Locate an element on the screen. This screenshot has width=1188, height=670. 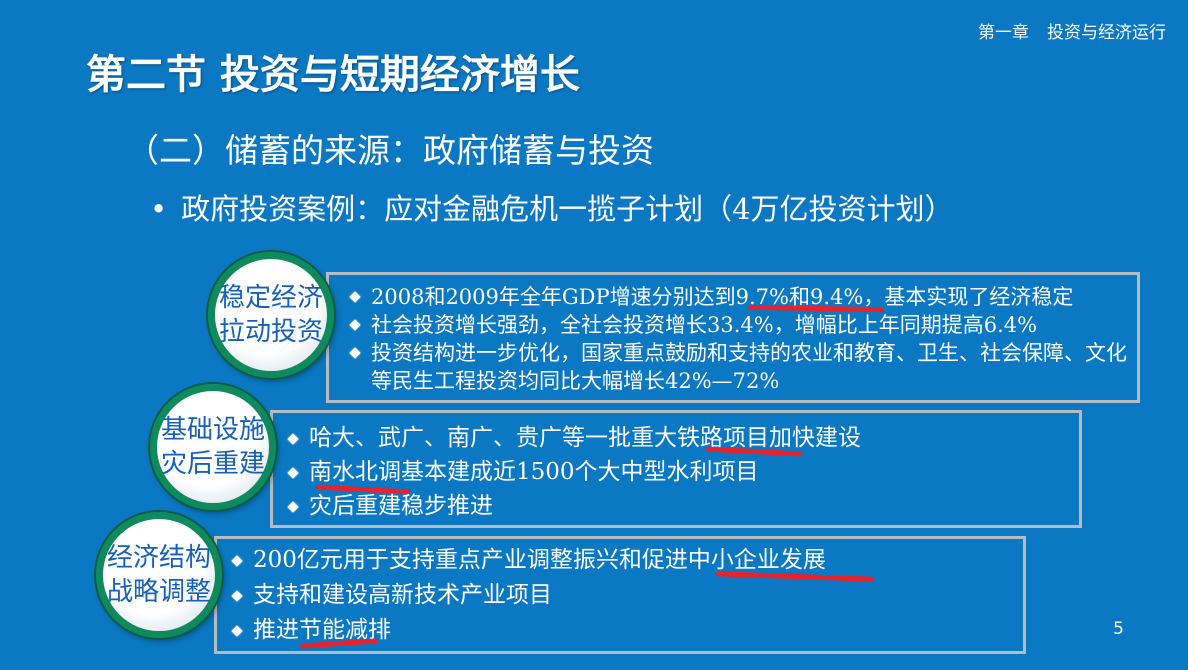
group-3-label-line2: 战略调整 is located at coordinates (158, 592).